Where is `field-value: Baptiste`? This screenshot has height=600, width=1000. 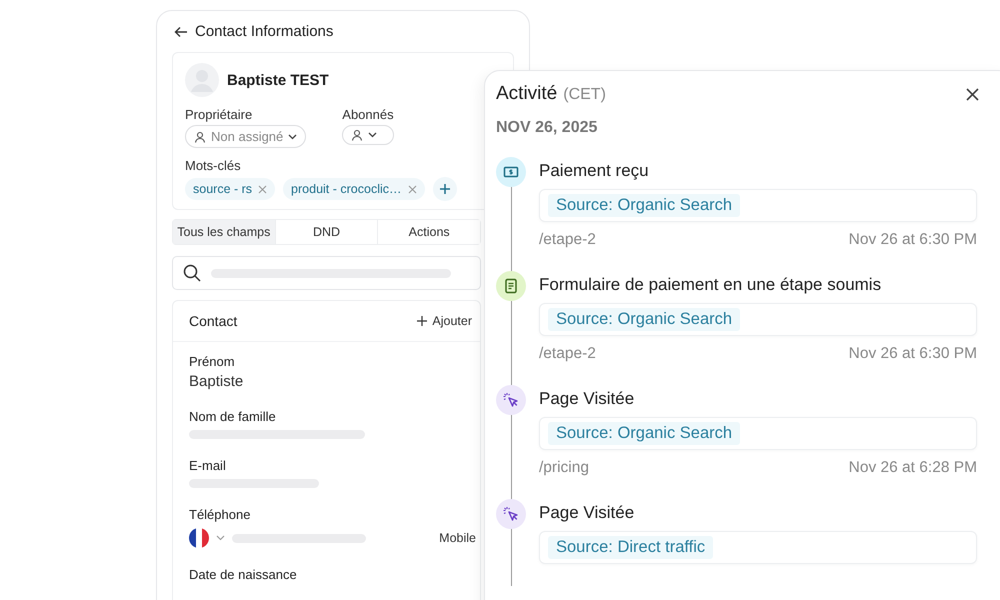
field-value: Baptiste is located at coordinates (216, 381).